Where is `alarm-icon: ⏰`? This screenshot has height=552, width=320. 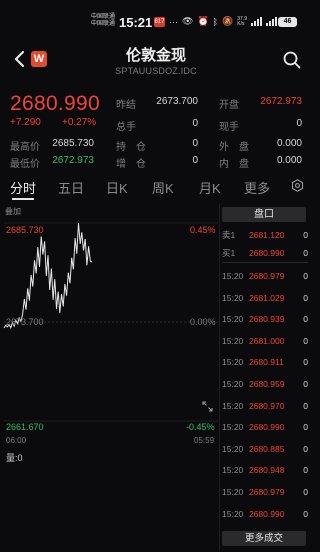 alarm-icon: ⏰ is located at coordinates (203, 21).